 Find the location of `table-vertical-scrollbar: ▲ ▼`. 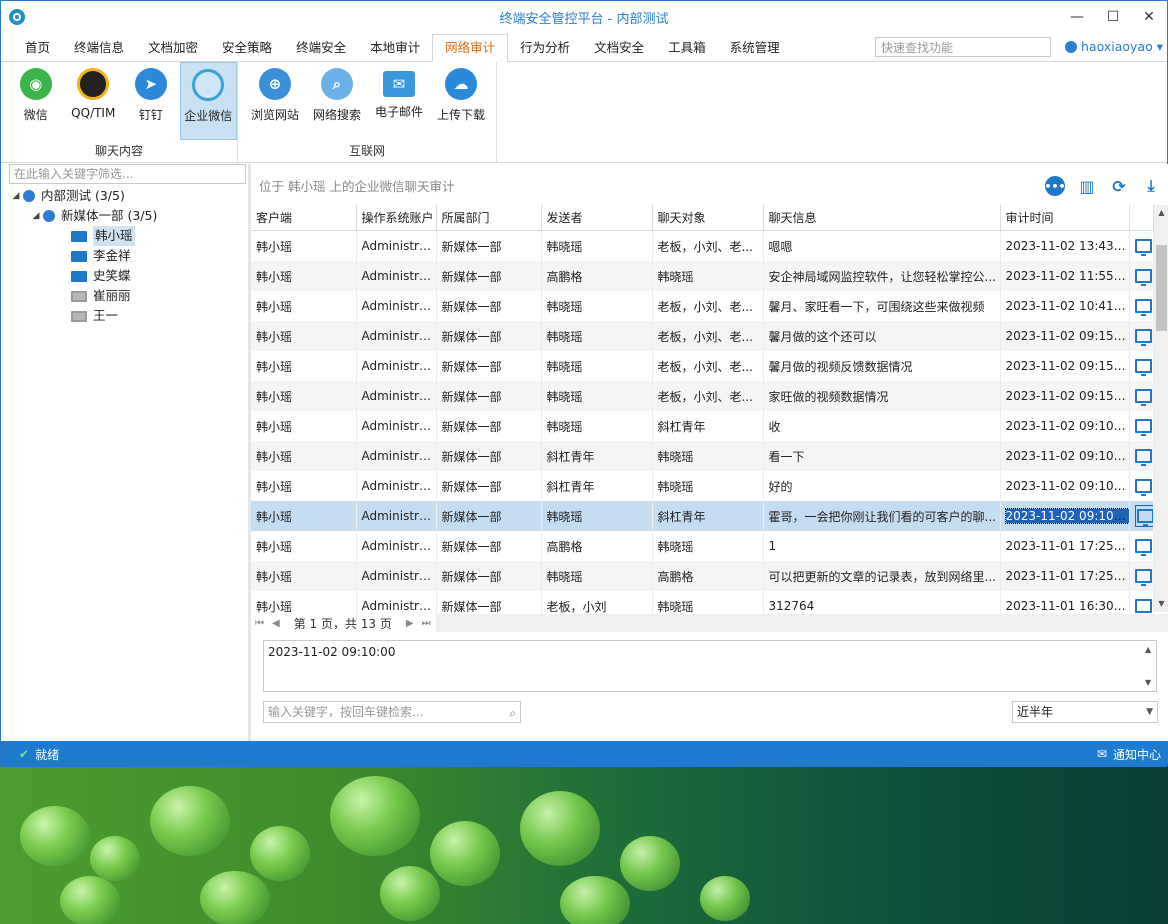

table-vertical-scrollbar: ▲ ▼ is located at coordinates (1161, 408).